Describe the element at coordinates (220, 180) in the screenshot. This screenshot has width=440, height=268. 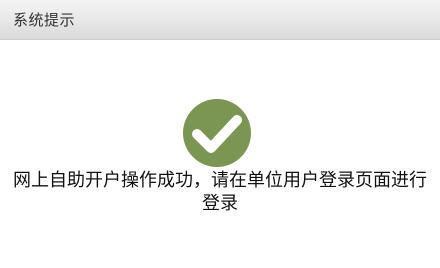
I see `success-message-line-1: 网上自助开户操作成功，请在单位用户登录页面进行` at that location.